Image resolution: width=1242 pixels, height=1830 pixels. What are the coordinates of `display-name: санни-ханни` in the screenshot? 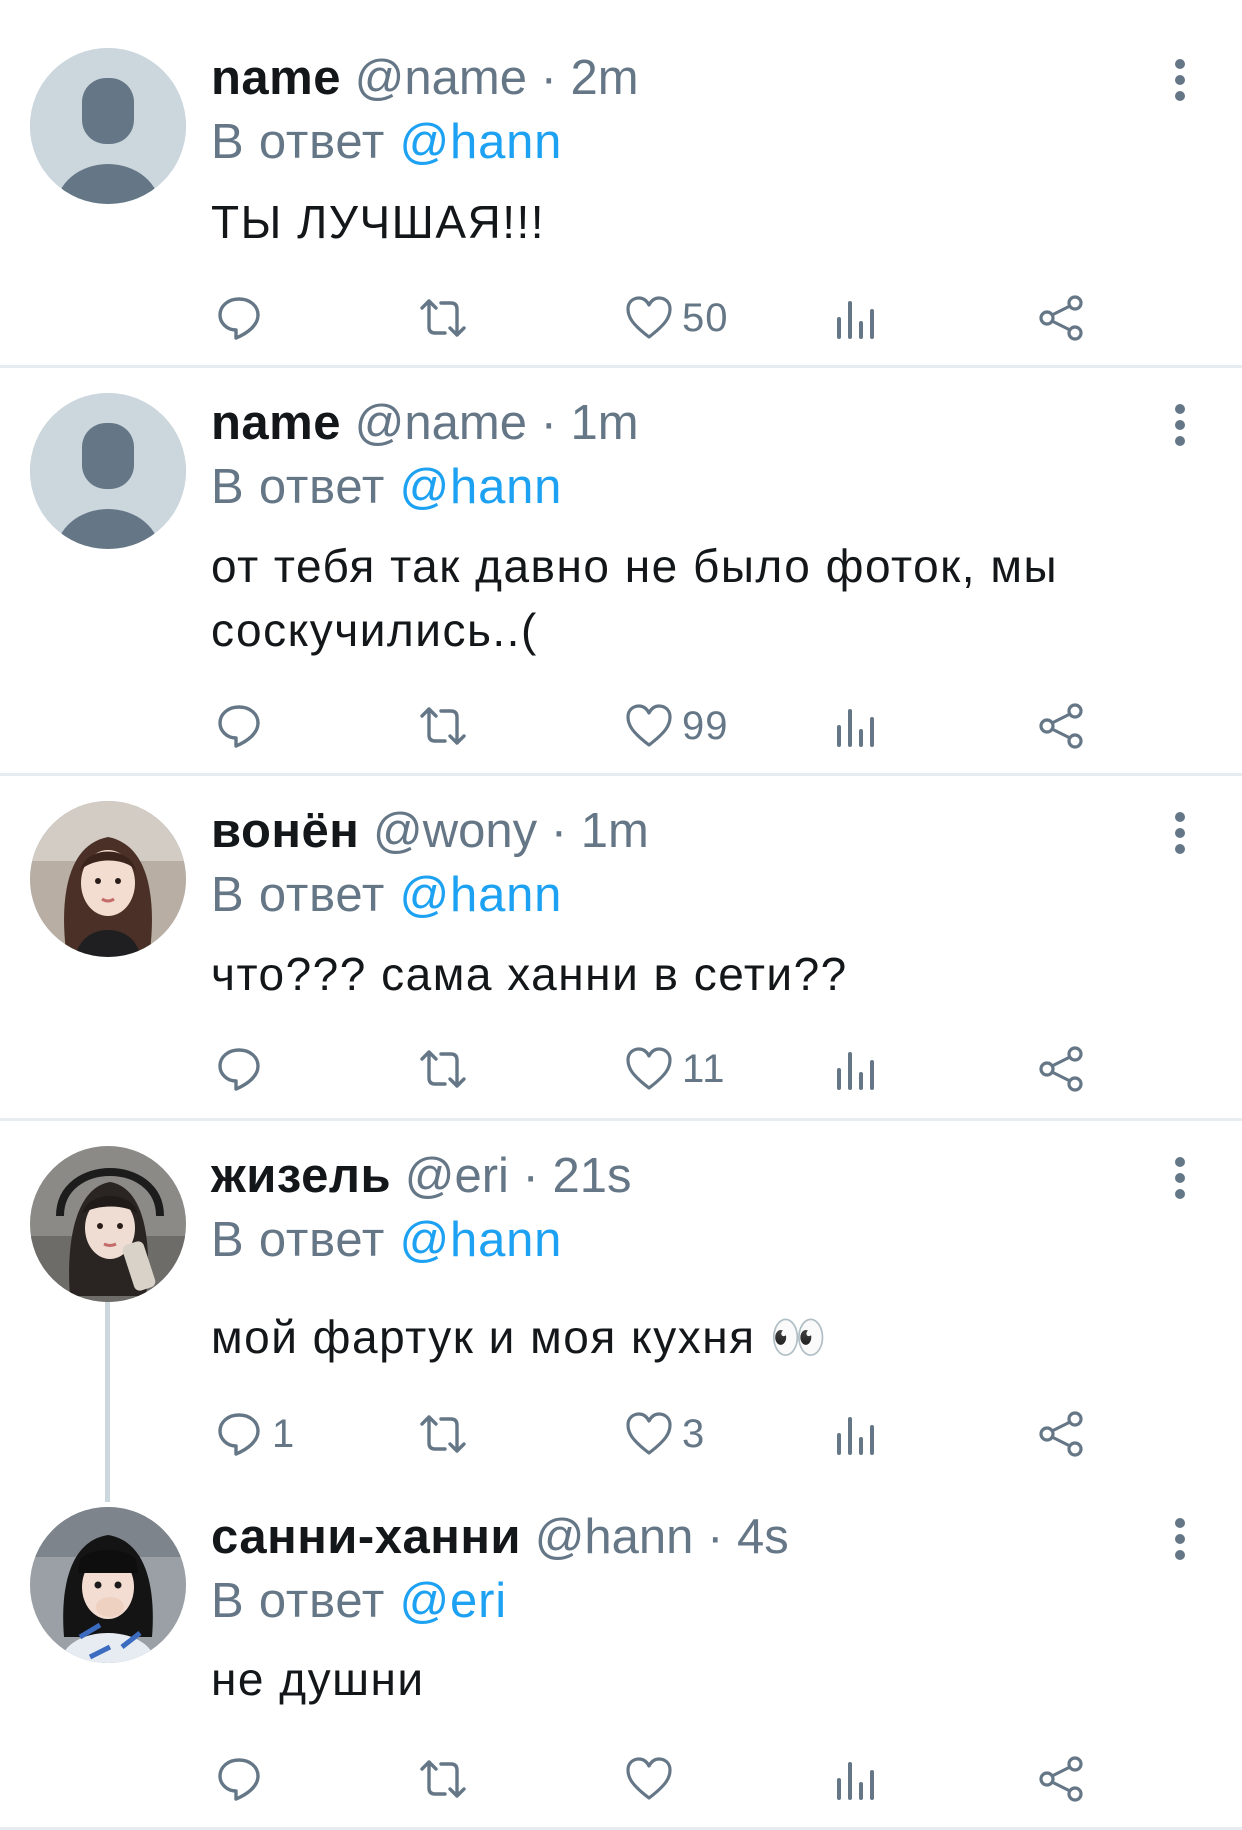 It's located at (366, 1537).